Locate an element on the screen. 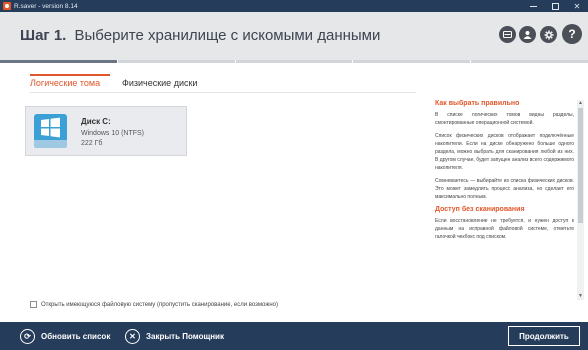 The image size is (588, 350). window-title: R.saver - version 8.14 is located at coordinates (46, 6).